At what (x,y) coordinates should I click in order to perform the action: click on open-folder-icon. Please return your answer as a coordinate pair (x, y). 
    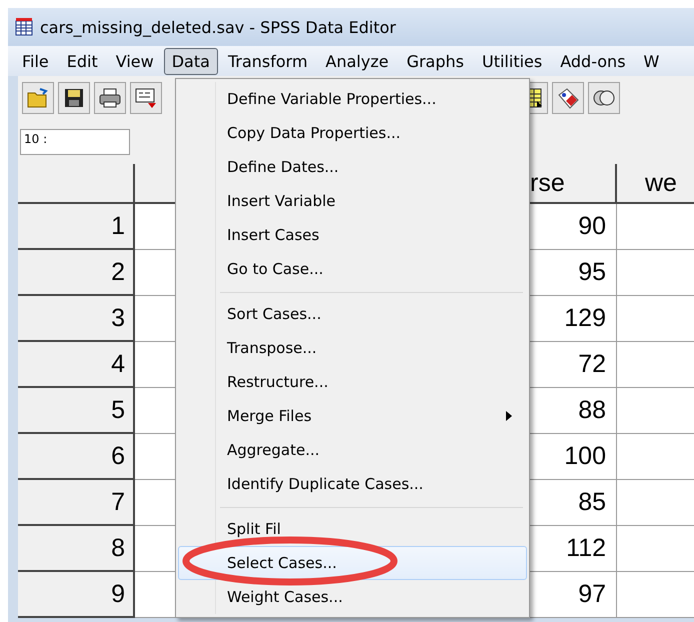
    Looking at the image, I should click on (38, 98).